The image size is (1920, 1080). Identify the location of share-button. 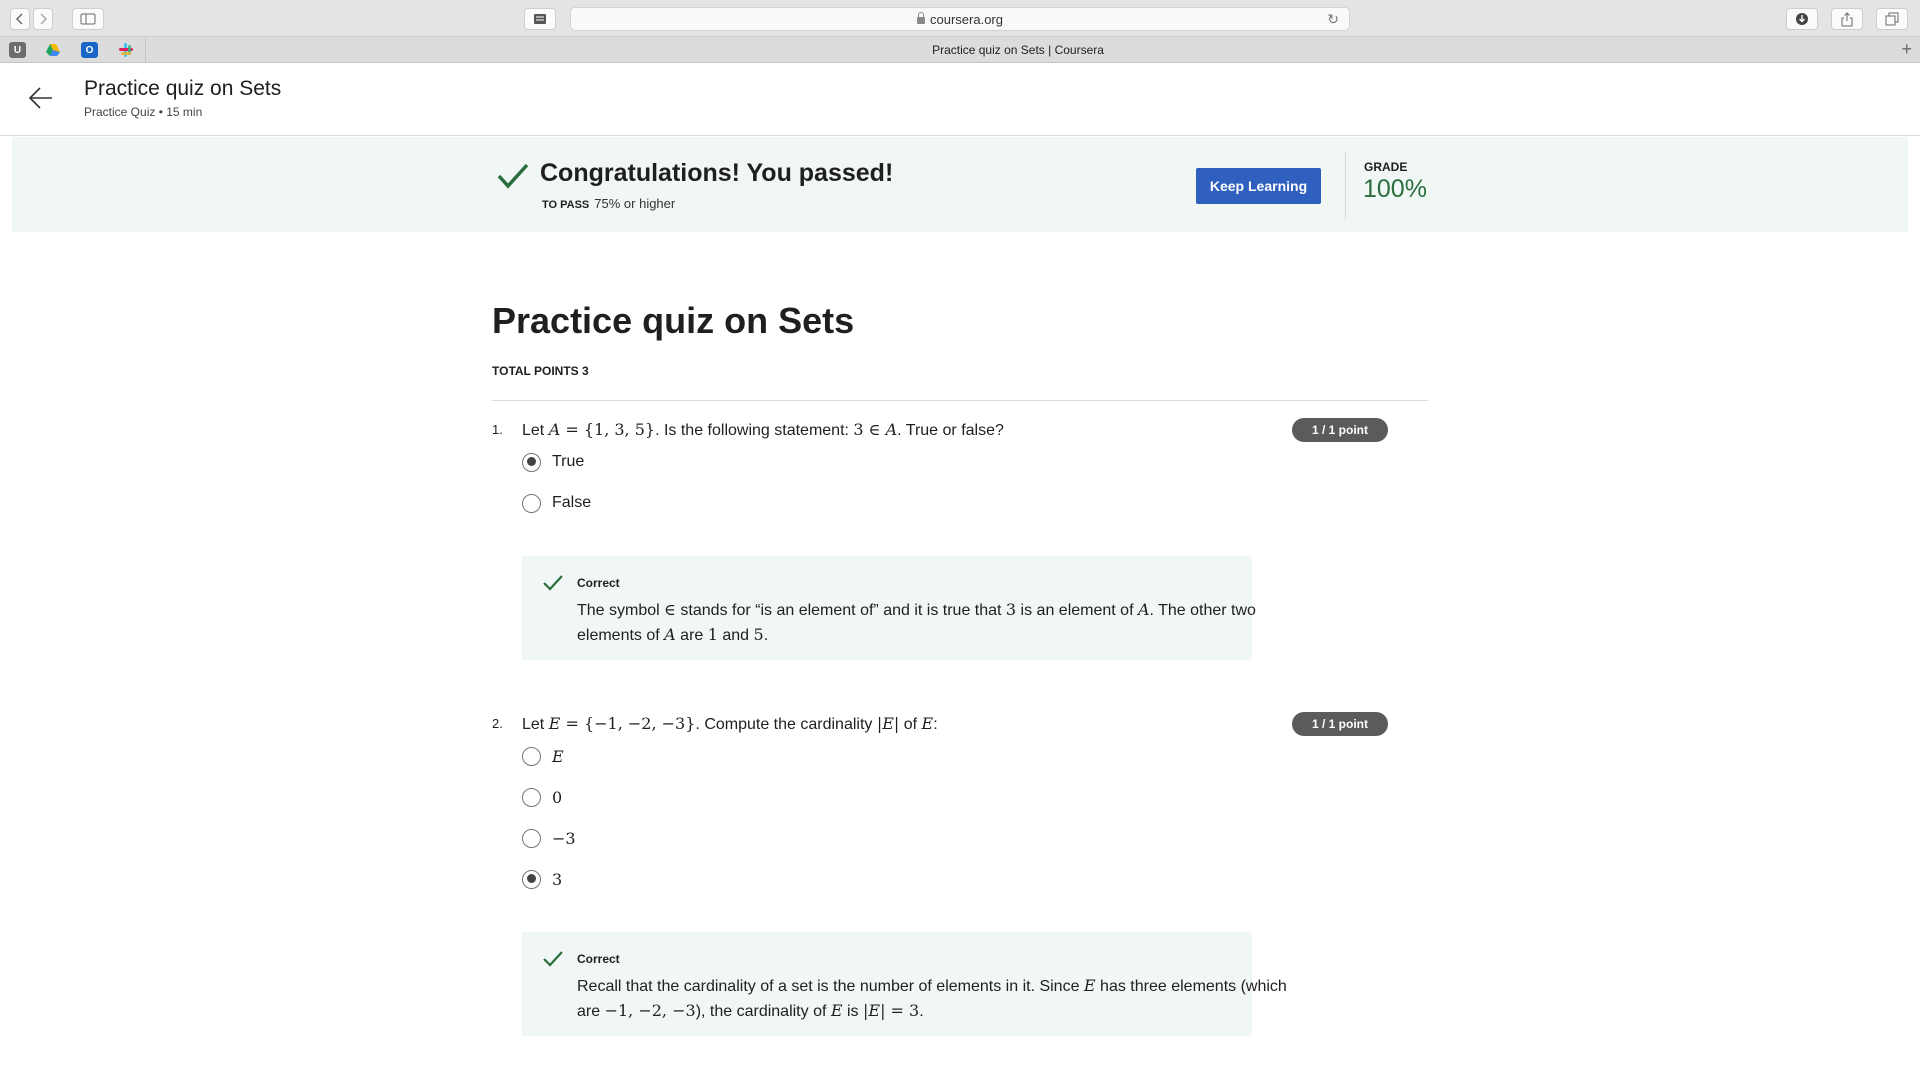
(1847, 19).